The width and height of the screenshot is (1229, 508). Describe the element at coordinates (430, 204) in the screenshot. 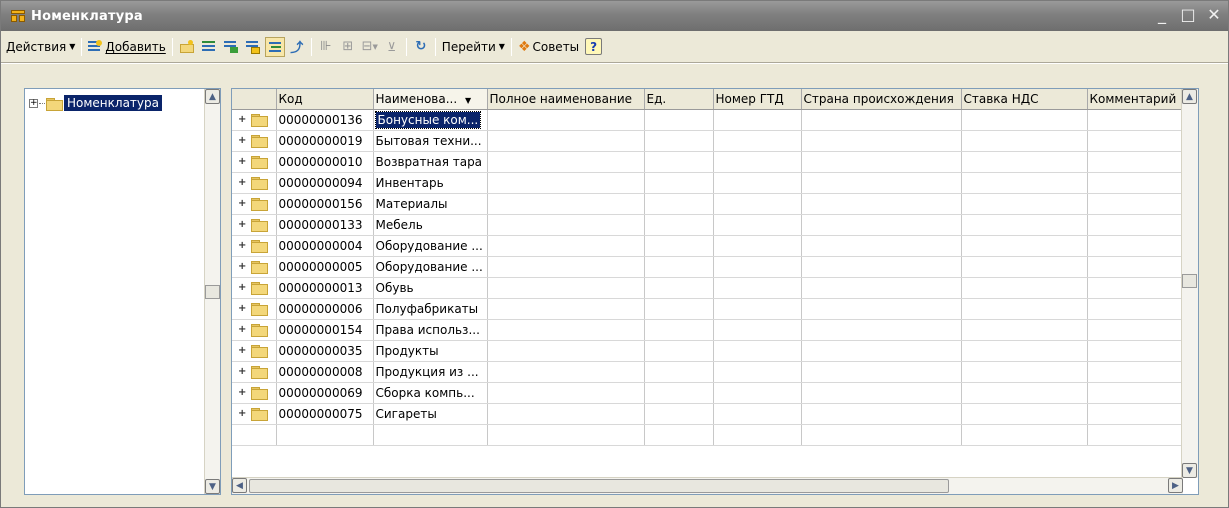

I see `cell-name: Материалы` at that location.